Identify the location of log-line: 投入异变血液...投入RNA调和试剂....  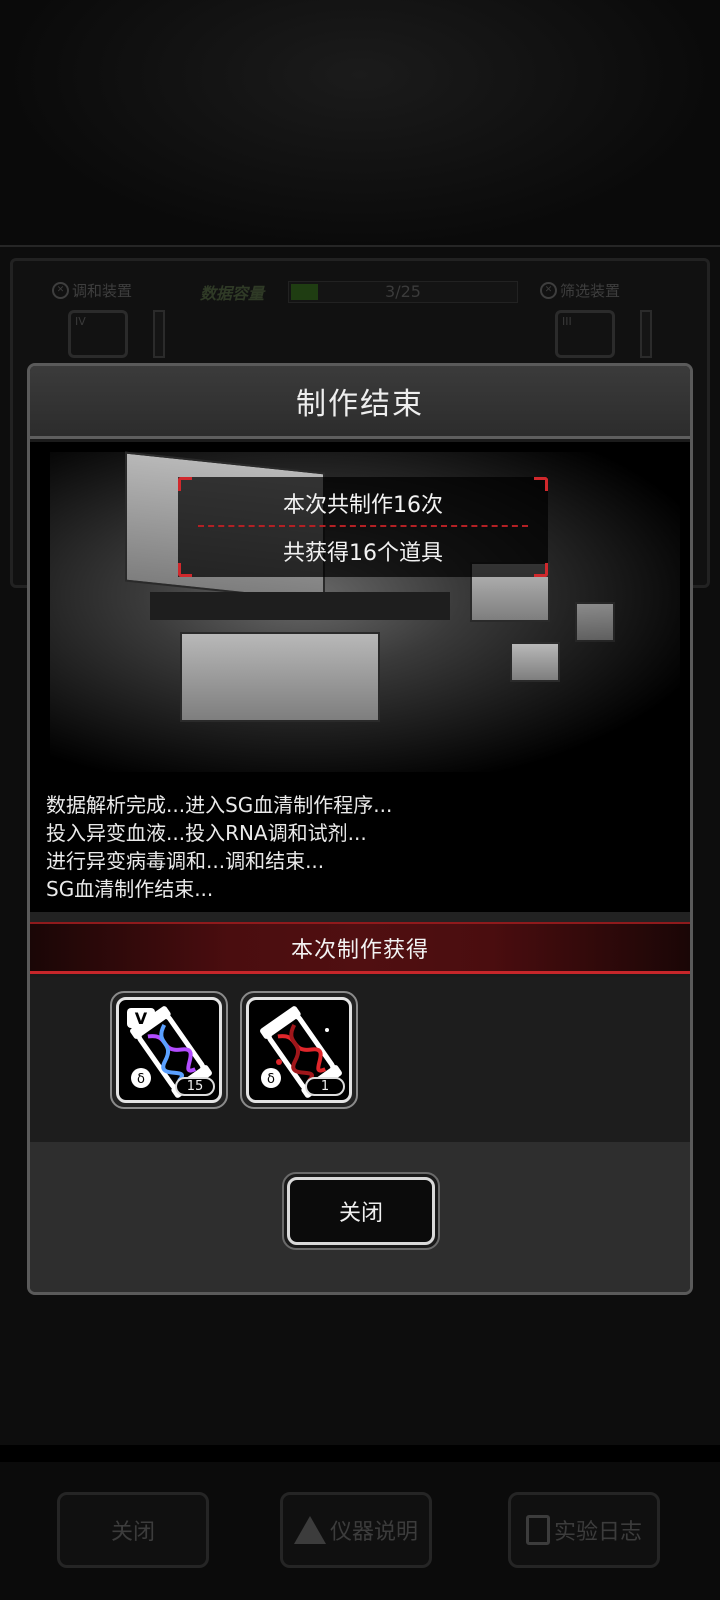
(206, 833).